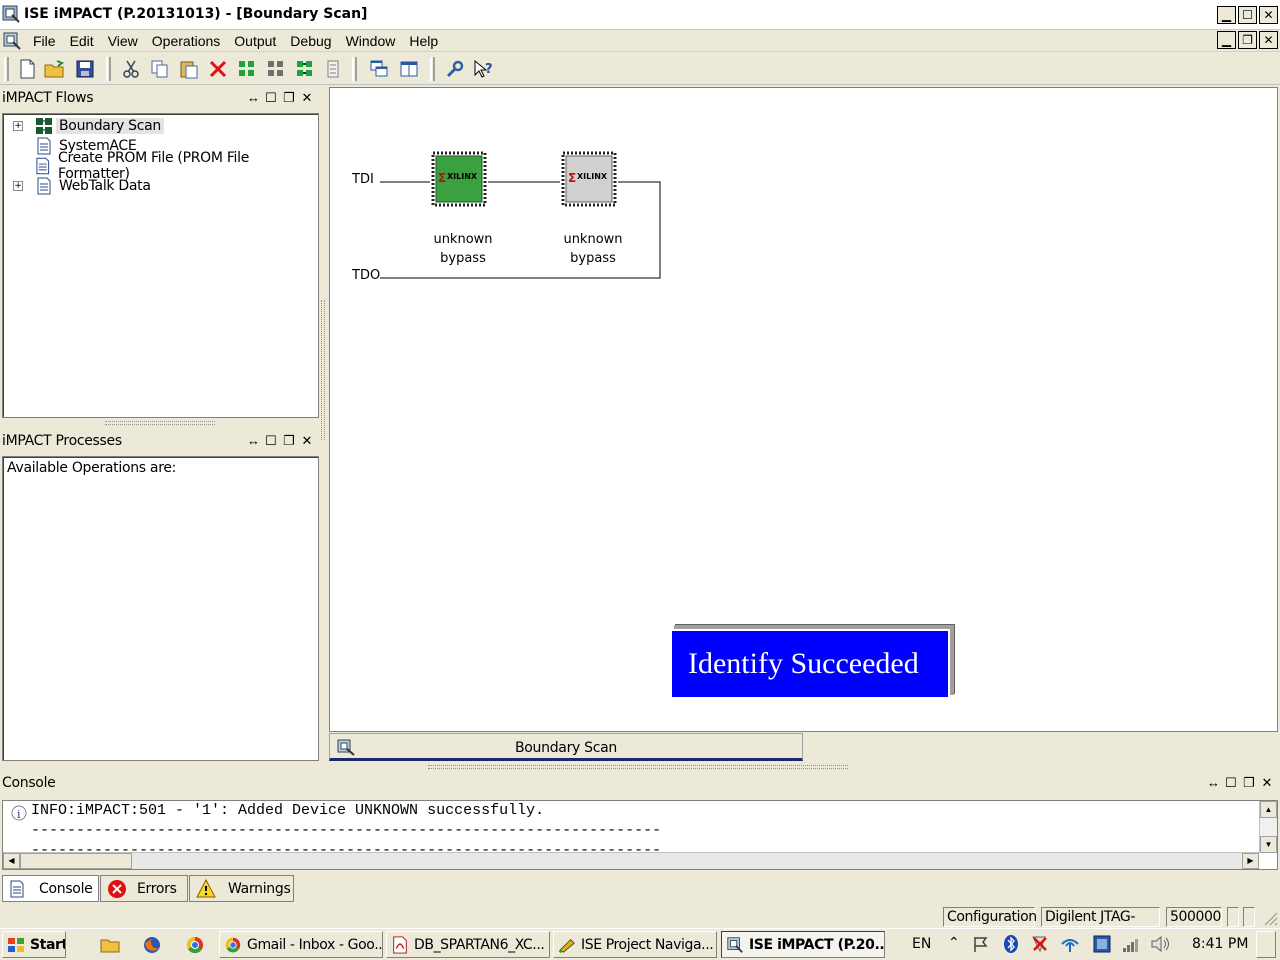 The image size is (1280, 960). What do you see at coordinates (92, 468) in the screenshot?
I see `available-operations-label: Available Operations are:` at bounding box center [92, 468].